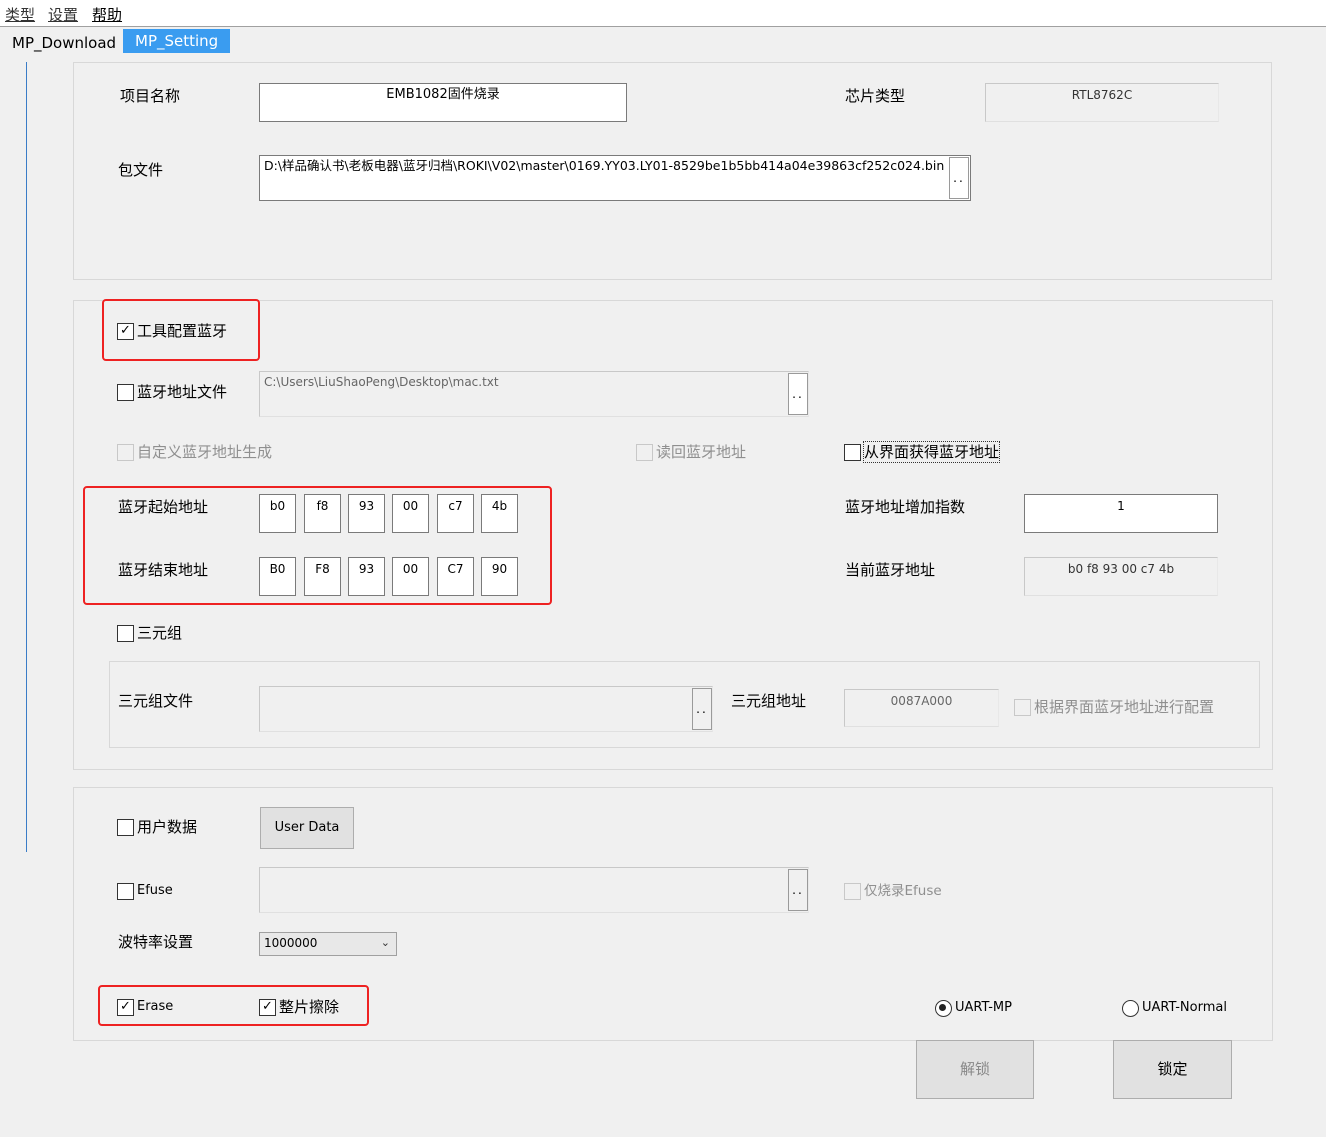  Describe the element at coordinates (163, 507) in the screenshot. I see `bt-start-label: 蓝牙起始地址` at that location.